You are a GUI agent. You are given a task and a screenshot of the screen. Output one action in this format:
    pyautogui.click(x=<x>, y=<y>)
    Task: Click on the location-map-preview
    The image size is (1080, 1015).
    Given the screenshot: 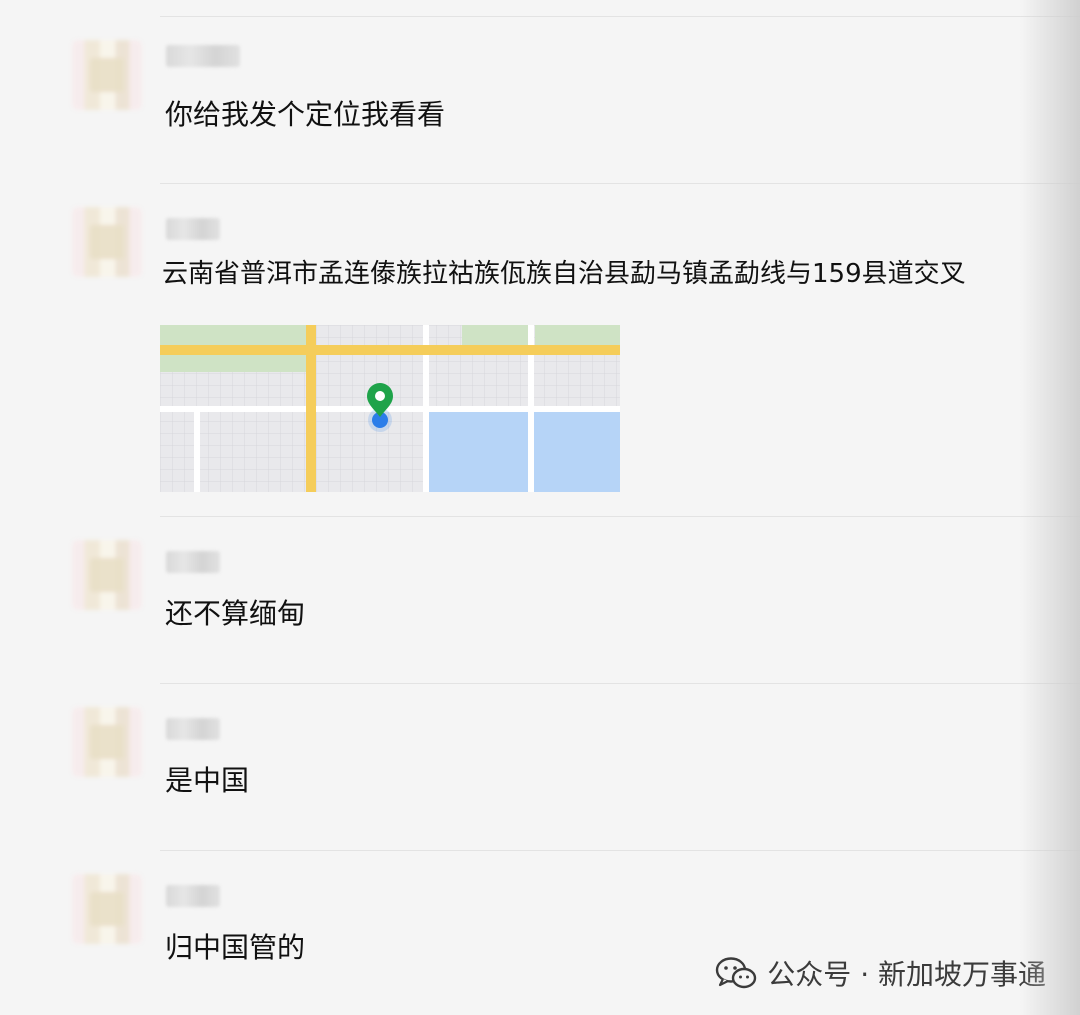 What is the action you would take?
    pyautogui.click(x=390, y=408)
    